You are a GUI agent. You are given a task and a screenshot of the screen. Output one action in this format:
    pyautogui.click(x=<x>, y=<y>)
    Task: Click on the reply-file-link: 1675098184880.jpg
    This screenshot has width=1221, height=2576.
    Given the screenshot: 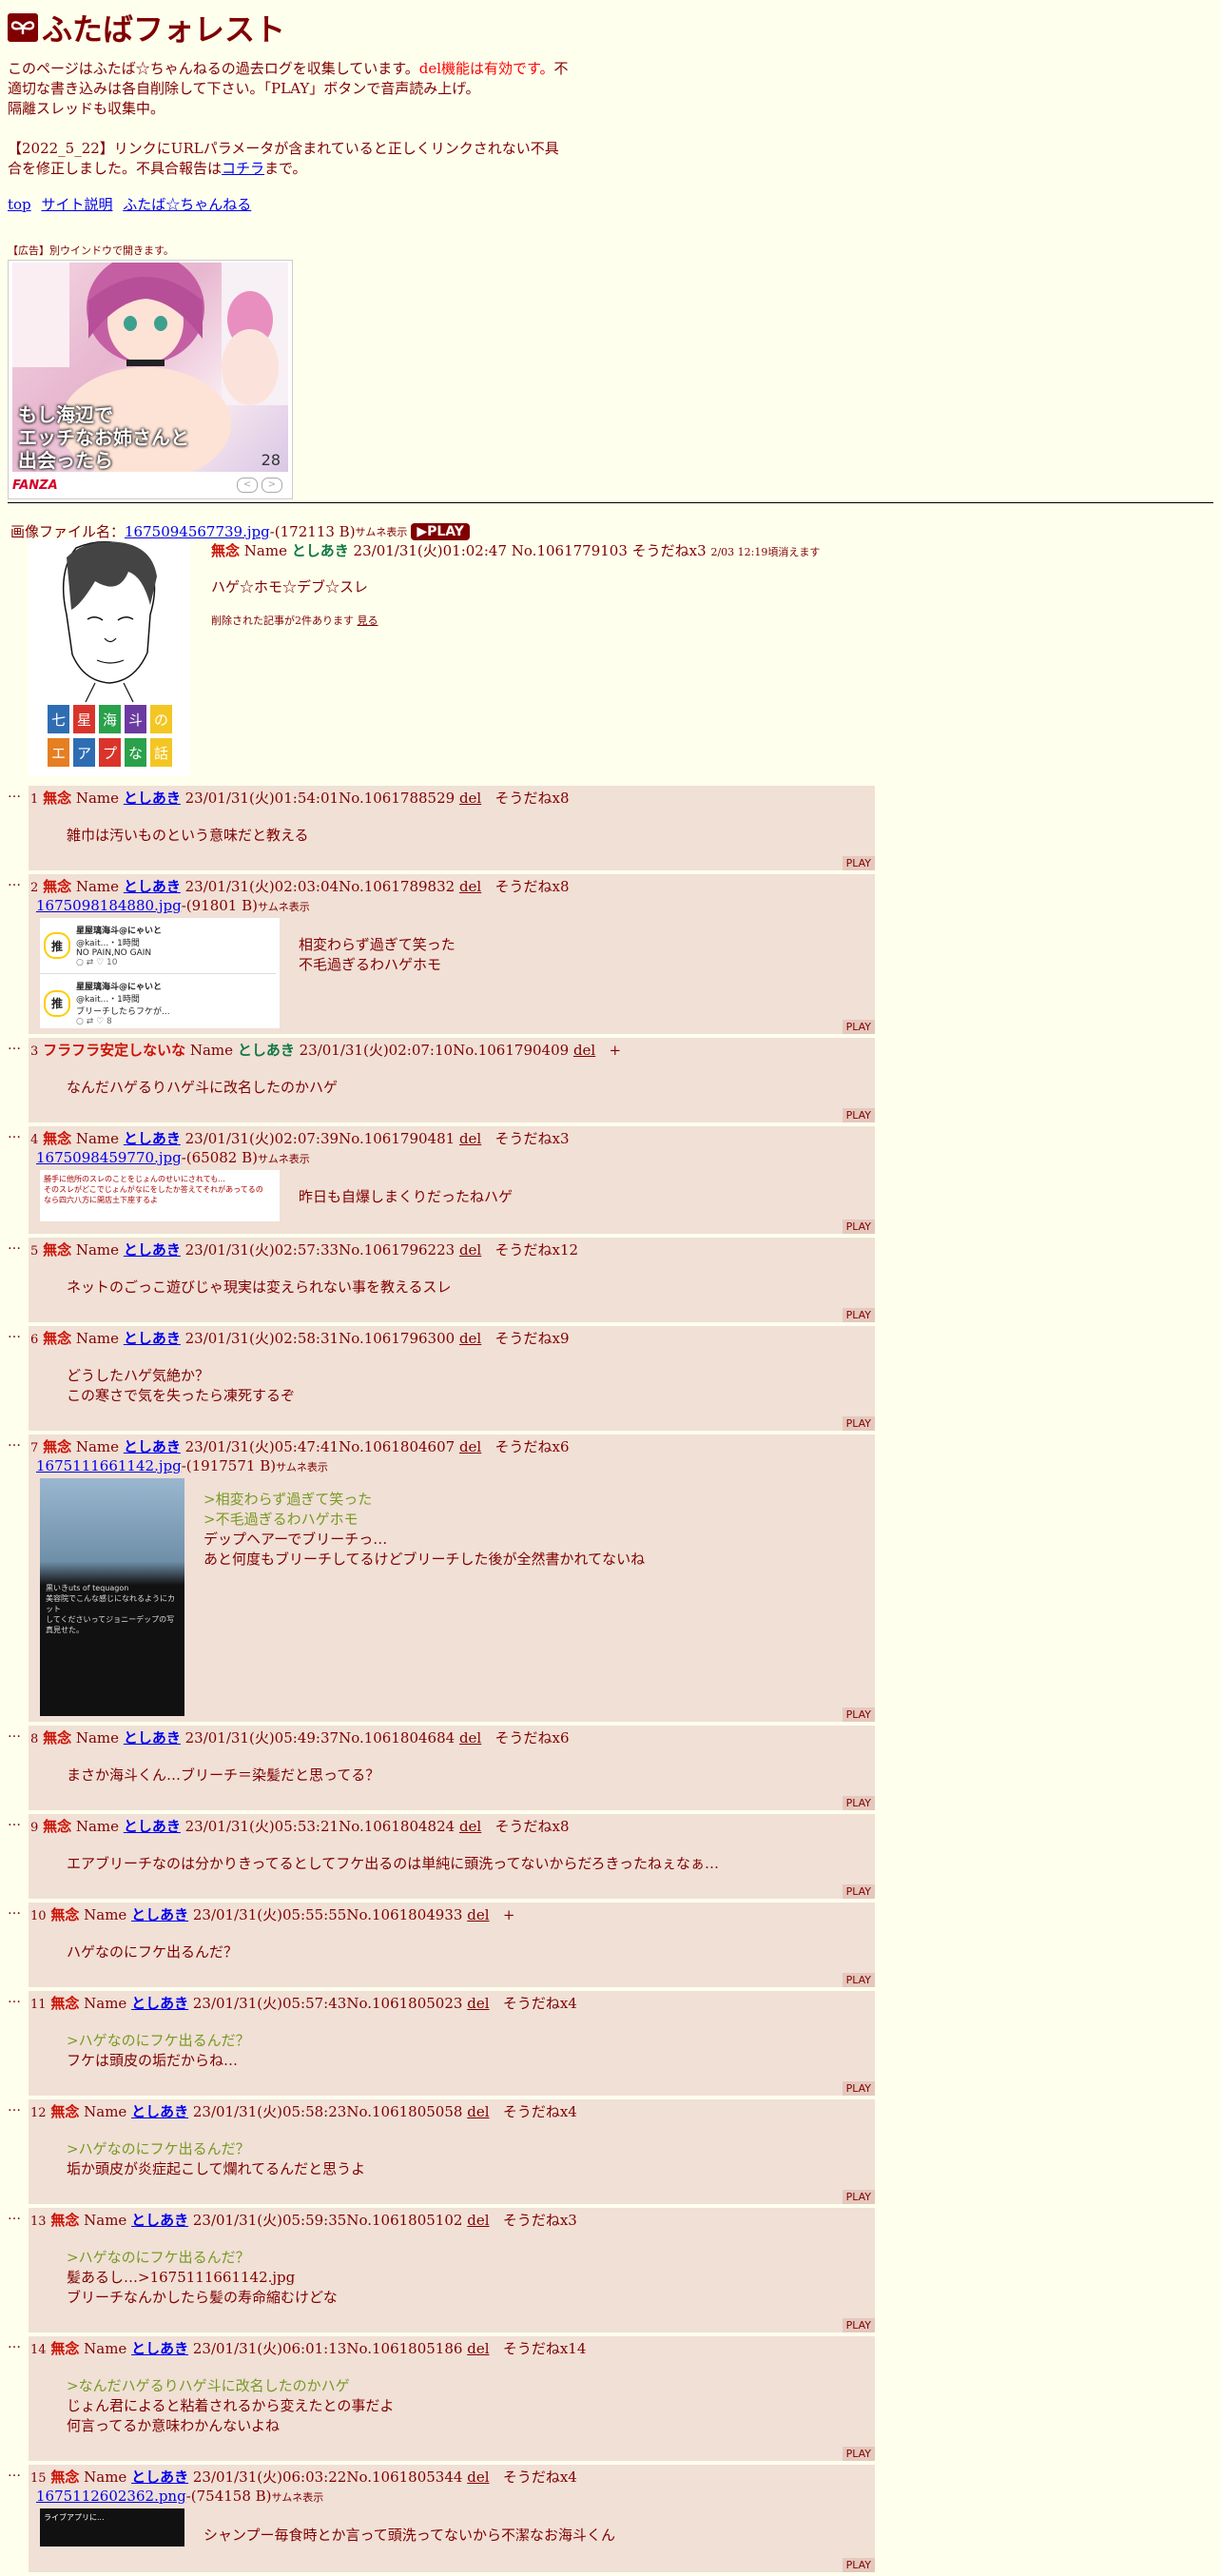 What is the action you would take?
    pyautogui.click(x=109, y=906)
    